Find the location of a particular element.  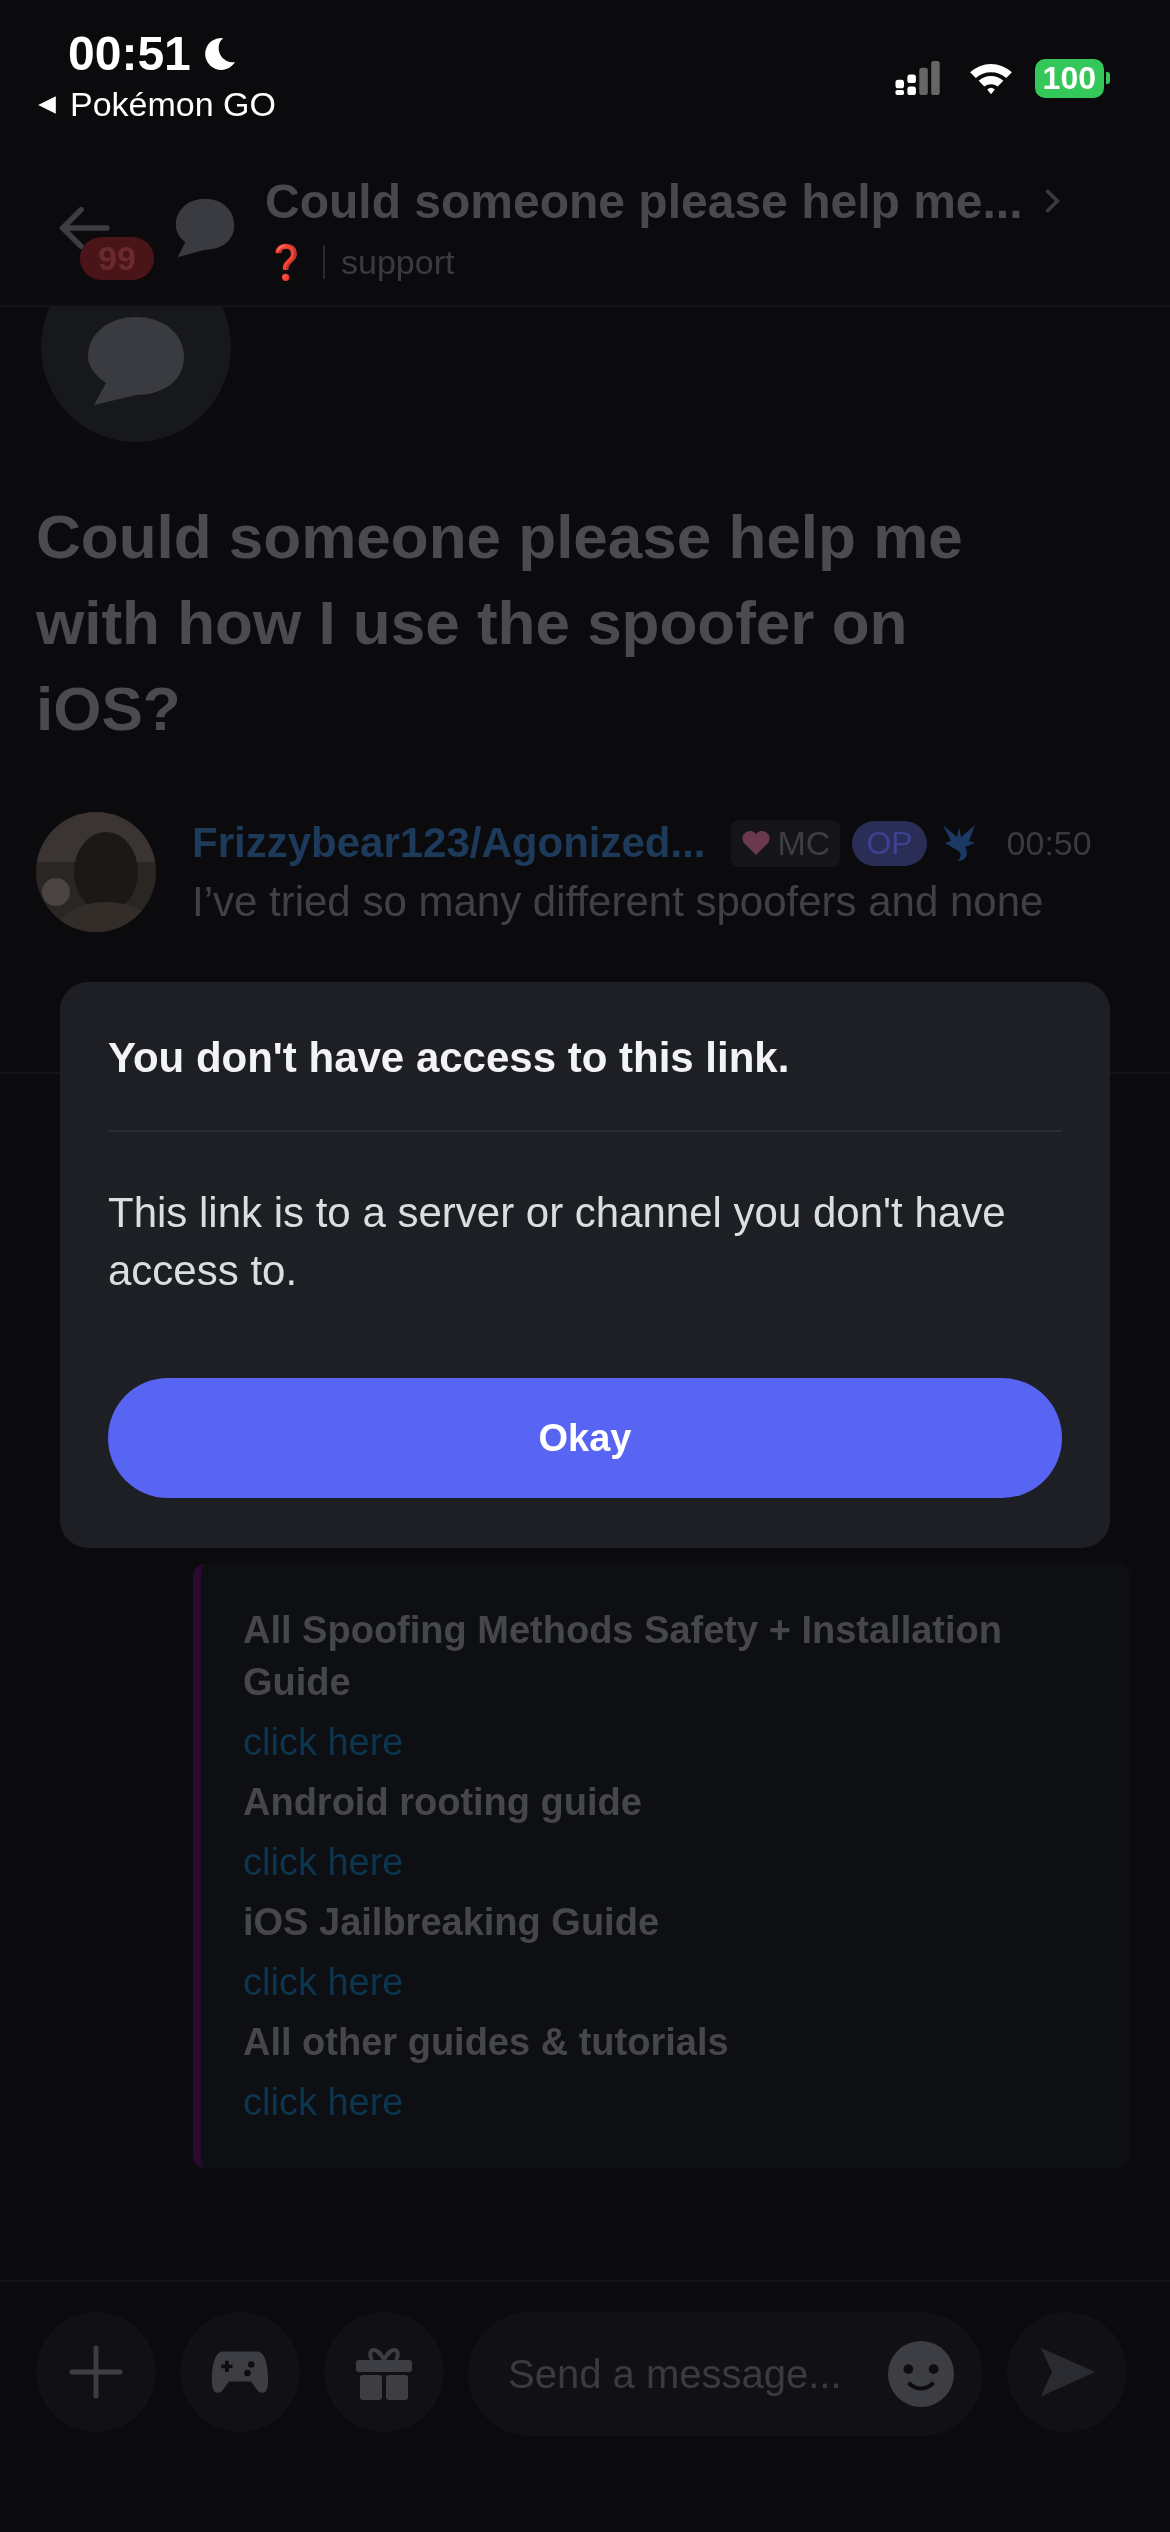

dialog-title: You don't have access to this link. is located at coordinates (449, 1058).